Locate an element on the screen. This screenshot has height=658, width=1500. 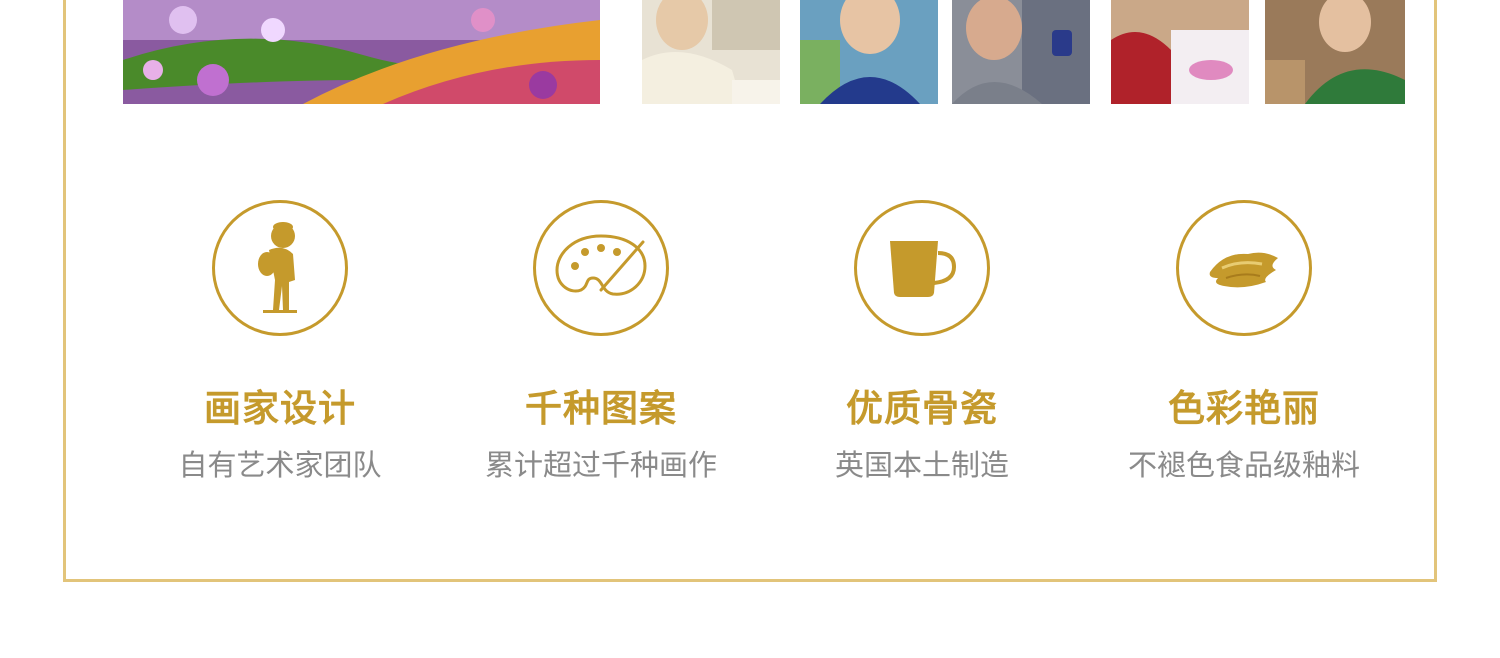
feature-bone-china: 优质骨瓷 英国本土制造 is located at coordinates (922, 345).